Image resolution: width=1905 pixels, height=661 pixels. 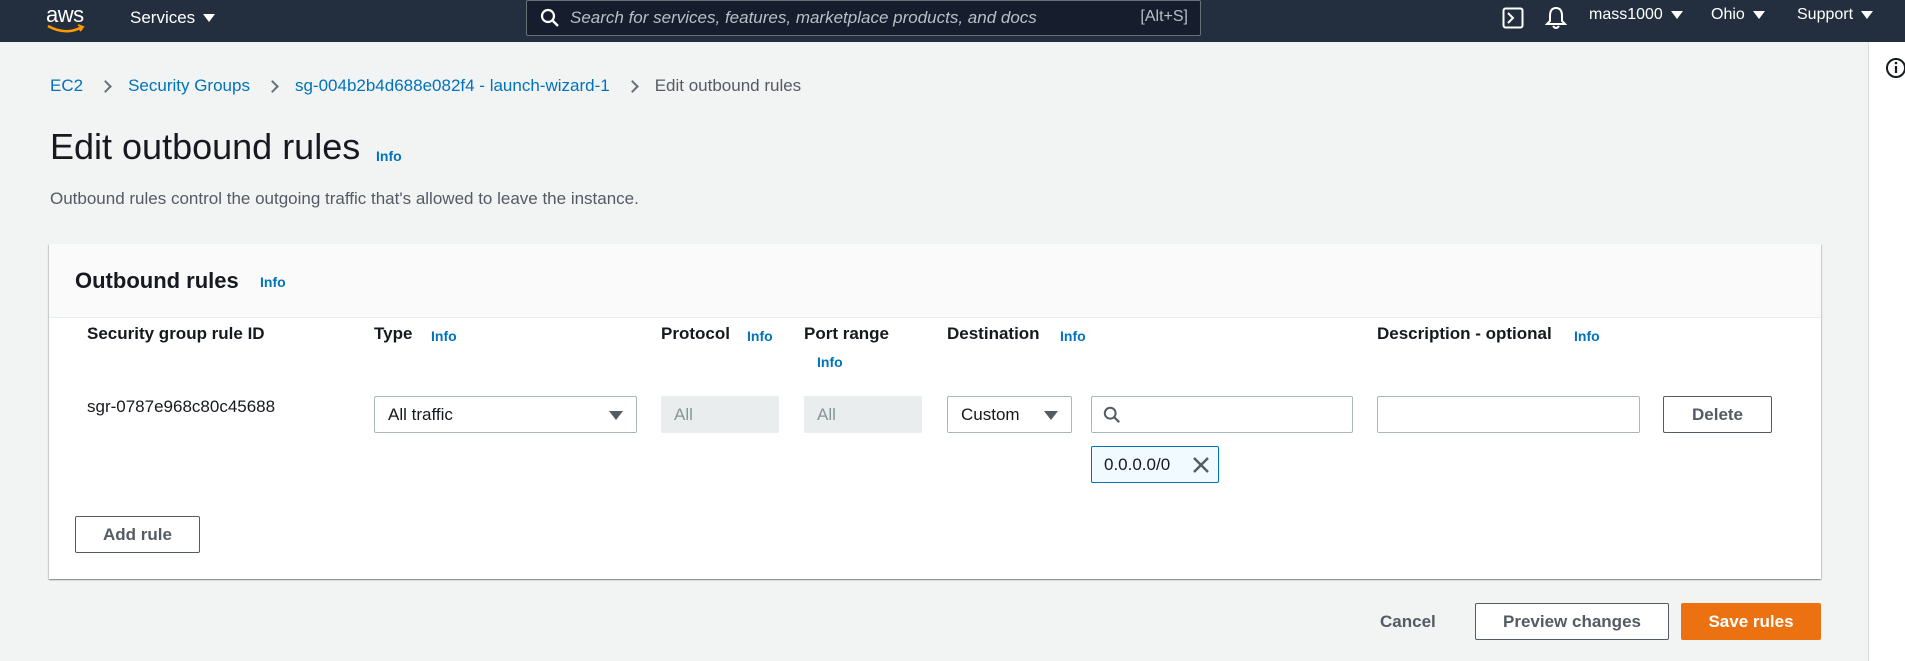 I want to click on panel-info-link: Info, so click(x=273, y=282).